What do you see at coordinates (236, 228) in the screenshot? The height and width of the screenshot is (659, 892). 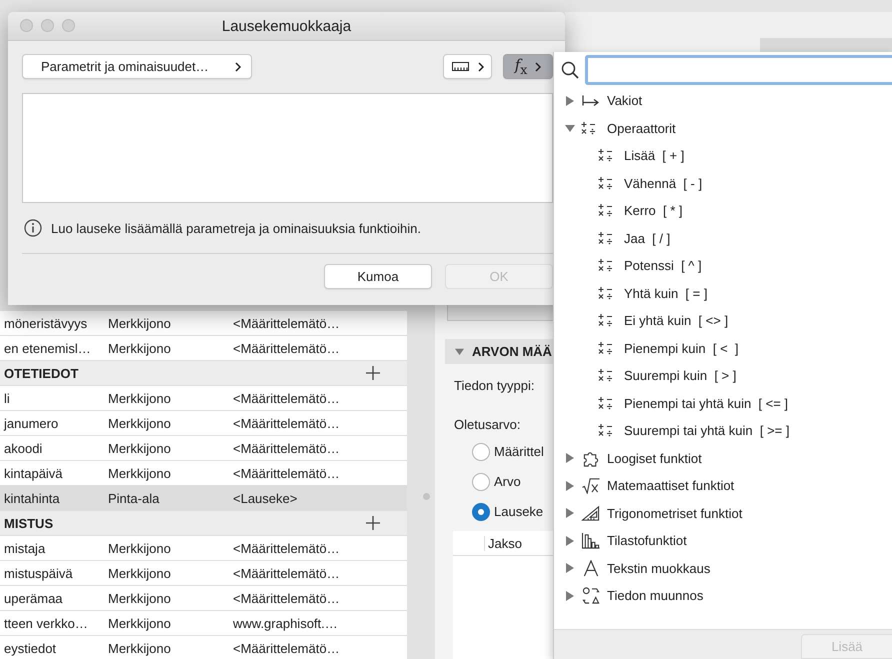 I see `info-text: Luo lauseke lisäämällä parametreja ja ominaisuuksia funktioihin.` at bounding box center [236, 228].